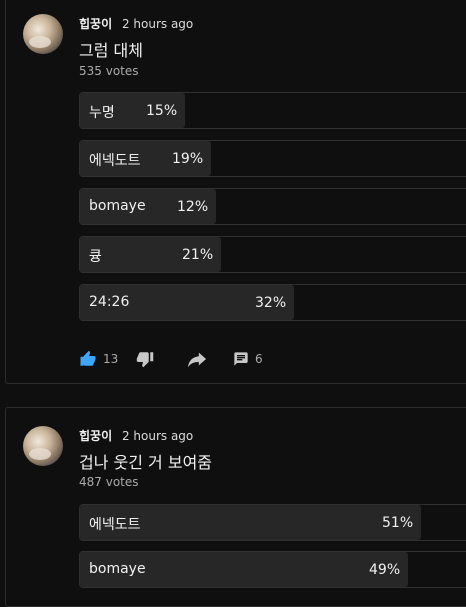 Image resolution: width=466 pixels, height=607 pixels. What do you see at coordinates (272, 206) in the screenshot?
I see `poll-option: bomaye 12%` at bounding box center [272, 206].